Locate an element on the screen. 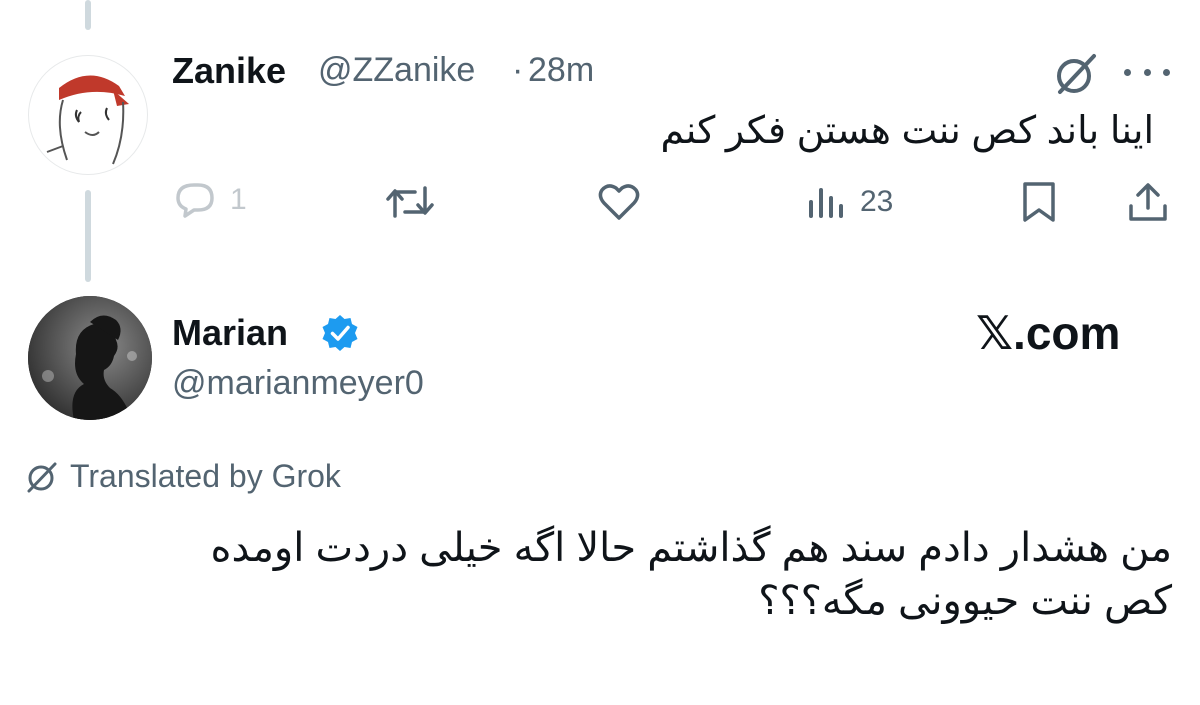 The width and height of the screenshot is (1200, 705). main-tweet-text-line2: کص ننت حیوونی مگه؟؟؟ is located at coordinates (965, 601).